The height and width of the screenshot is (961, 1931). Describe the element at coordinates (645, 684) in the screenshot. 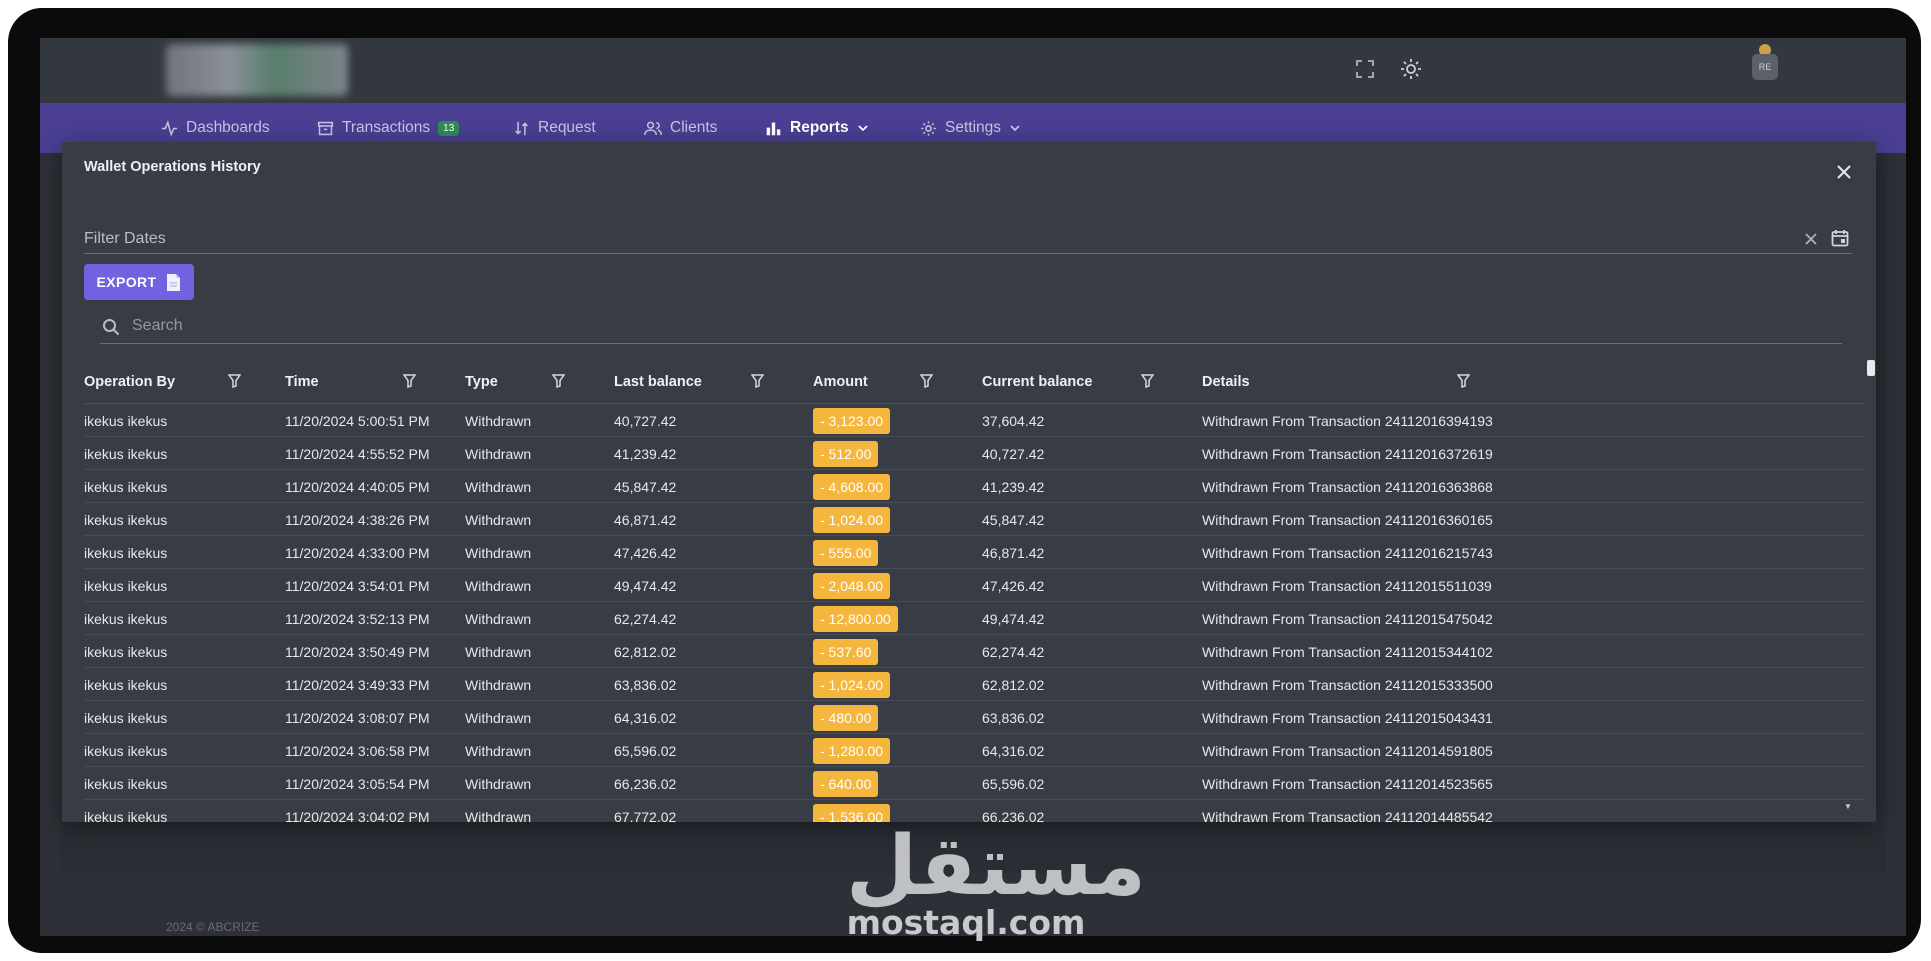

I see `cell-last-balance: 63,836.02` at that location.